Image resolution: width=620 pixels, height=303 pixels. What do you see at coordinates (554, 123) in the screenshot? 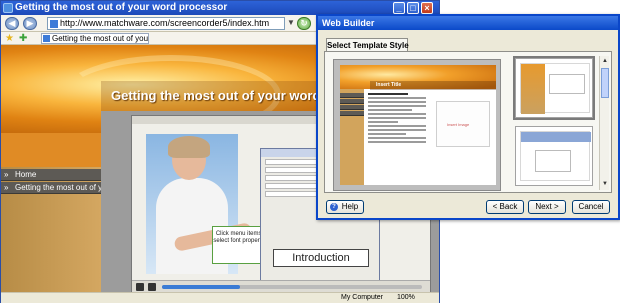
I see `template-thumbnails` at bounding box center [554, 123].